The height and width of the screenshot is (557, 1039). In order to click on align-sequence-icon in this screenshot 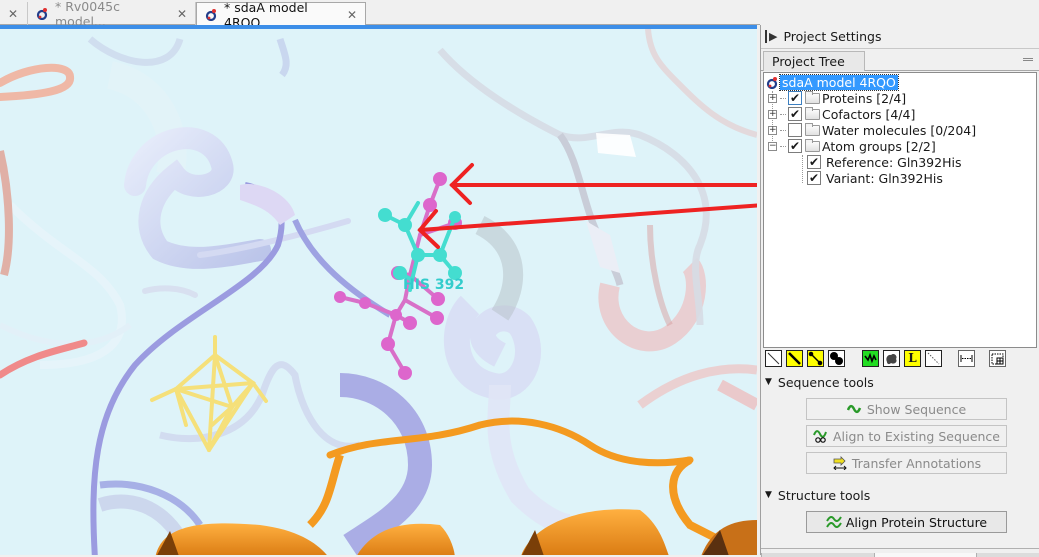, I will do `click(820, 436)`.